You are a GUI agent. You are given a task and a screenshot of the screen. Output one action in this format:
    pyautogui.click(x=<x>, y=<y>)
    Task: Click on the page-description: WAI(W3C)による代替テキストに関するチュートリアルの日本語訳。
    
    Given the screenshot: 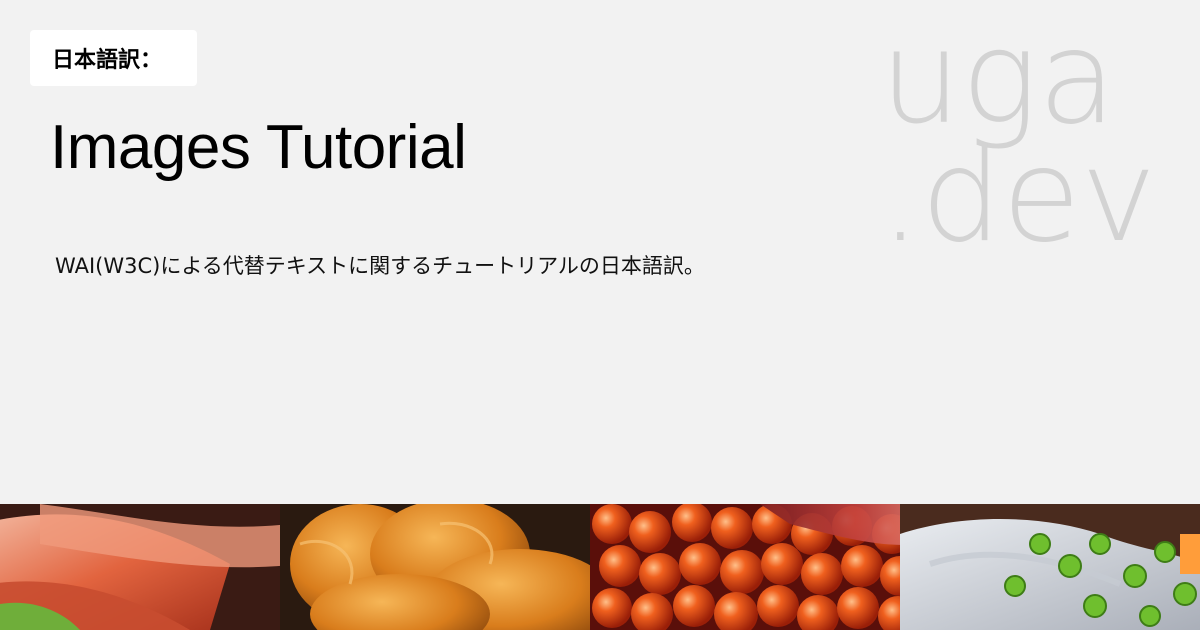 What is the action you would take?
    pyautogui.click(x=380, y=266)
    